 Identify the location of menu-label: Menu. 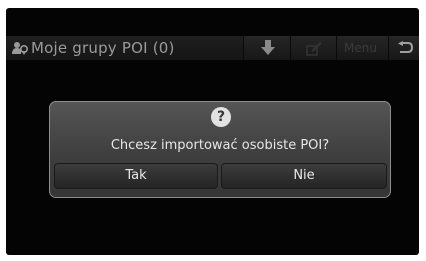
(360, 48).